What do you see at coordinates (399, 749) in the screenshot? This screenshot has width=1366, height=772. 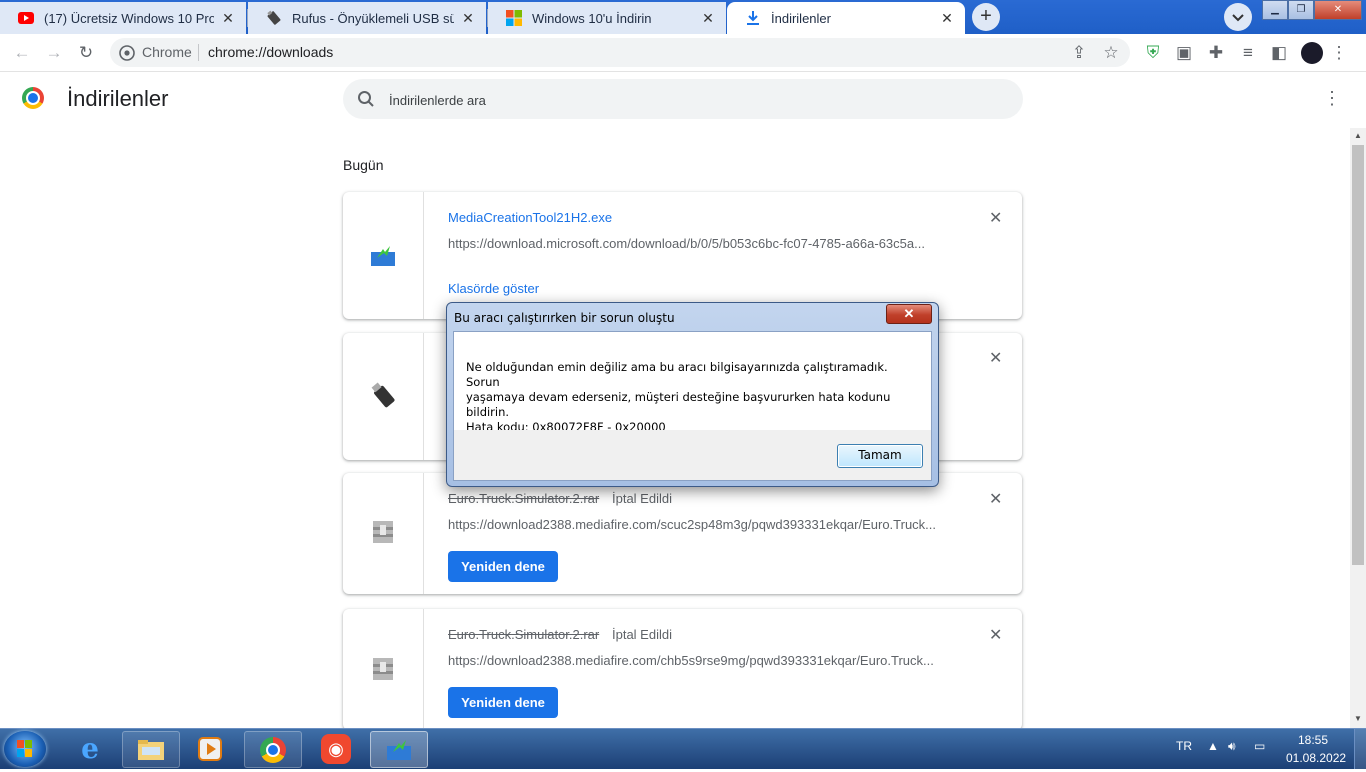 I see `media-creation-tool-taskbar-icon` at bounding box center [399, 749].